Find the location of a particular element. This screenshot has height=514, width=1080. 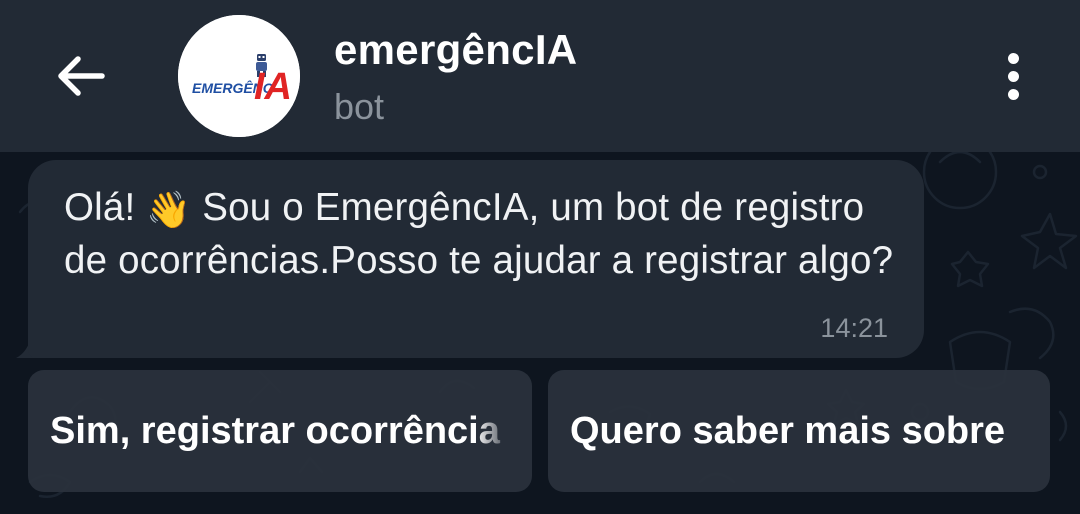

message-time: 14:21 is located at coordinates (854, 328).